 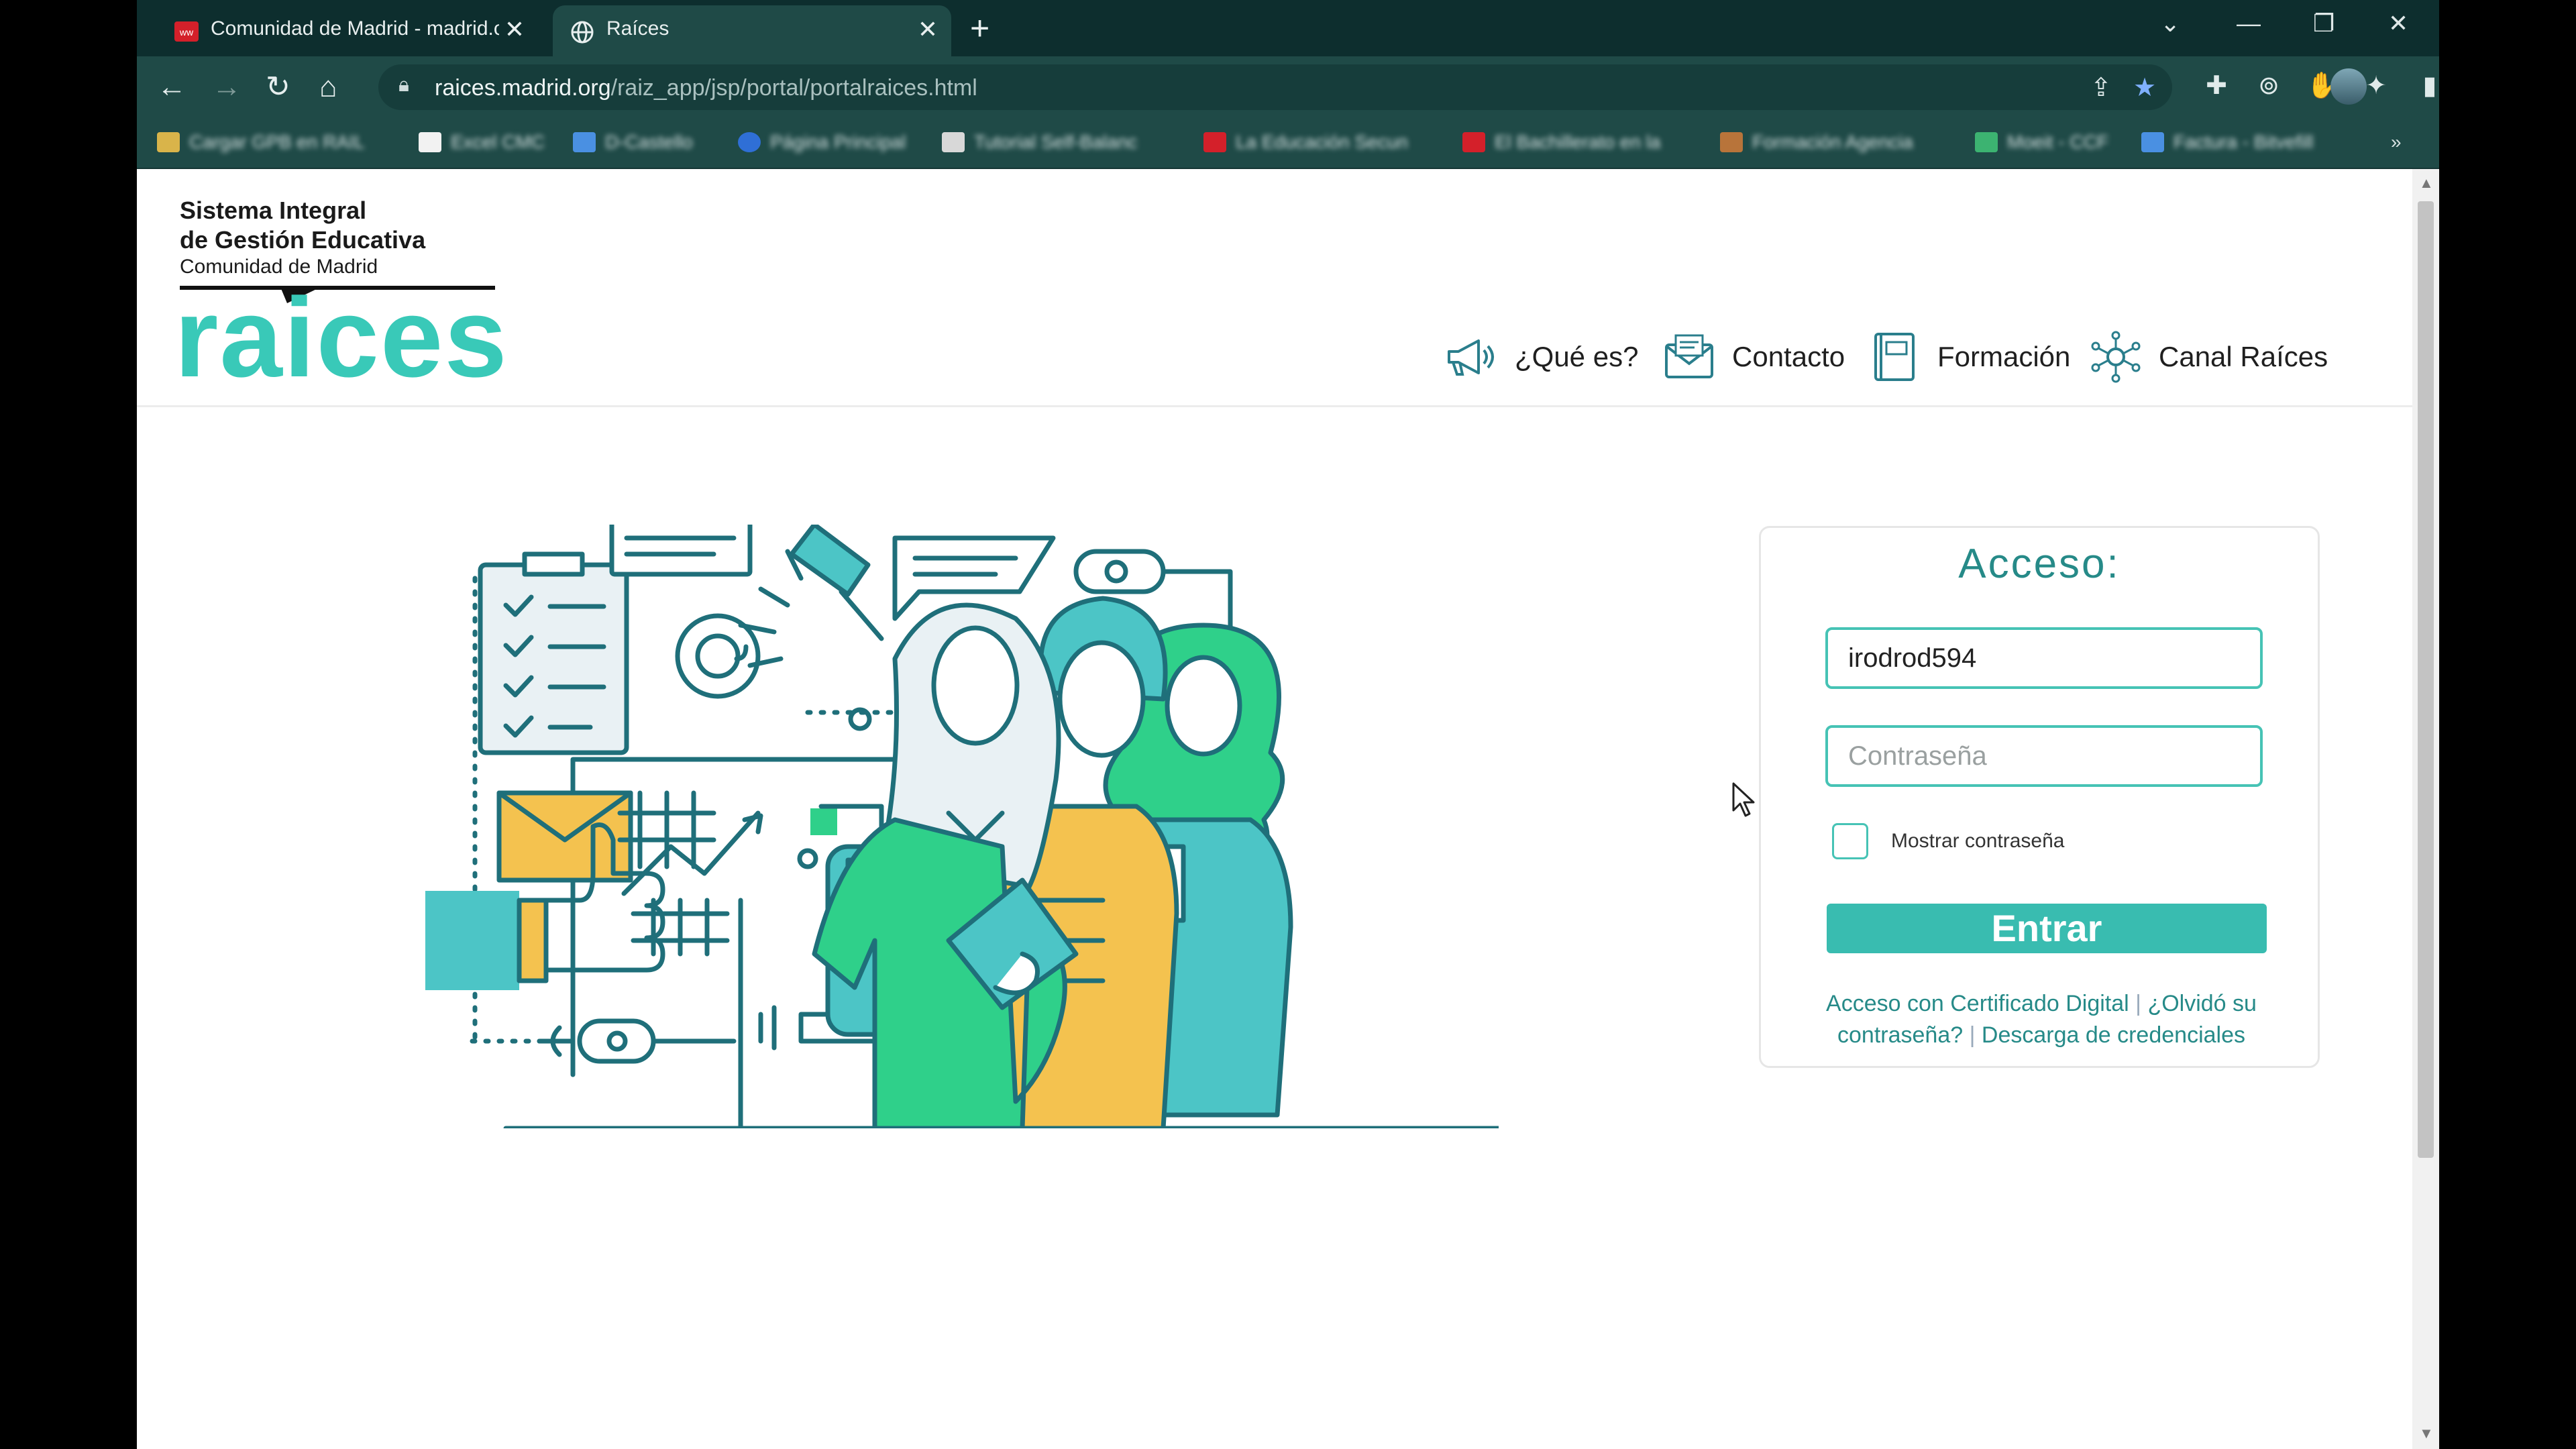 I want to click on login-submit-button: Entrar, so click(x=2047, y=928).